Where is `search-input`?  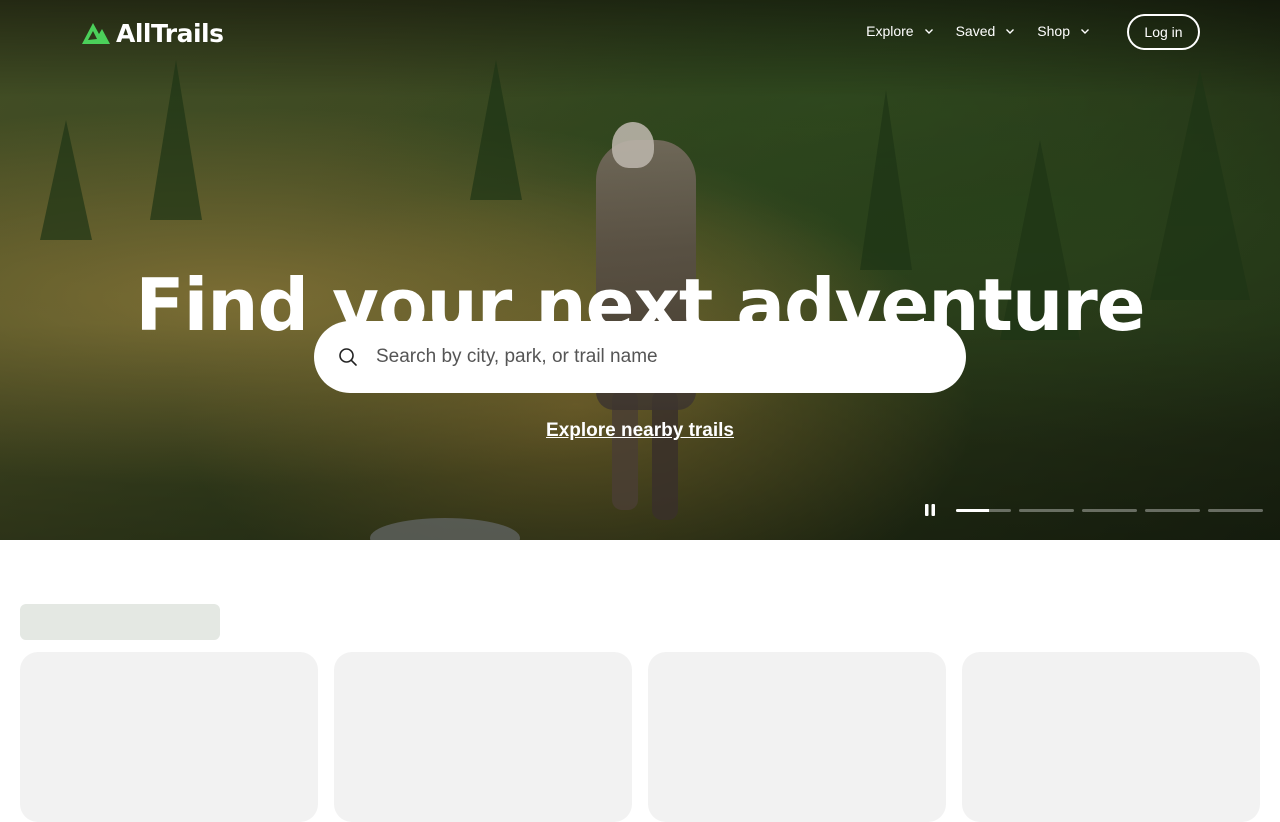 search-input is located at coordinates (656, 357).